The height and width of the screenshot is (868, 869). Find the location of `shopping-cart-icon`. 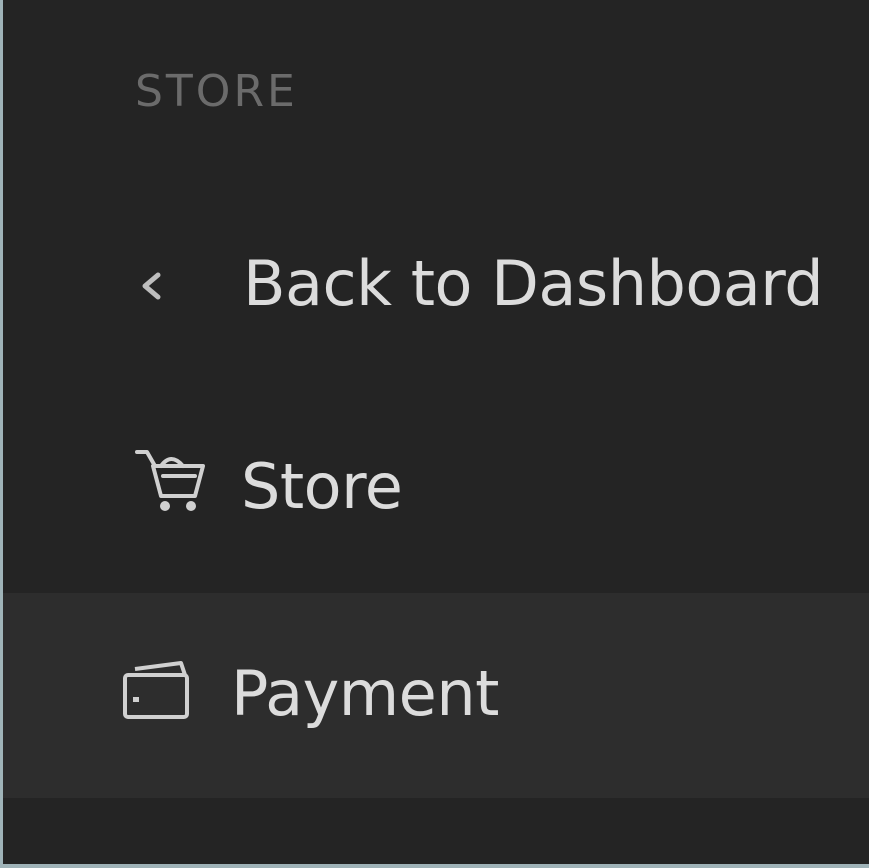

shopping-cart-icon is located at coordinates (170, 481).